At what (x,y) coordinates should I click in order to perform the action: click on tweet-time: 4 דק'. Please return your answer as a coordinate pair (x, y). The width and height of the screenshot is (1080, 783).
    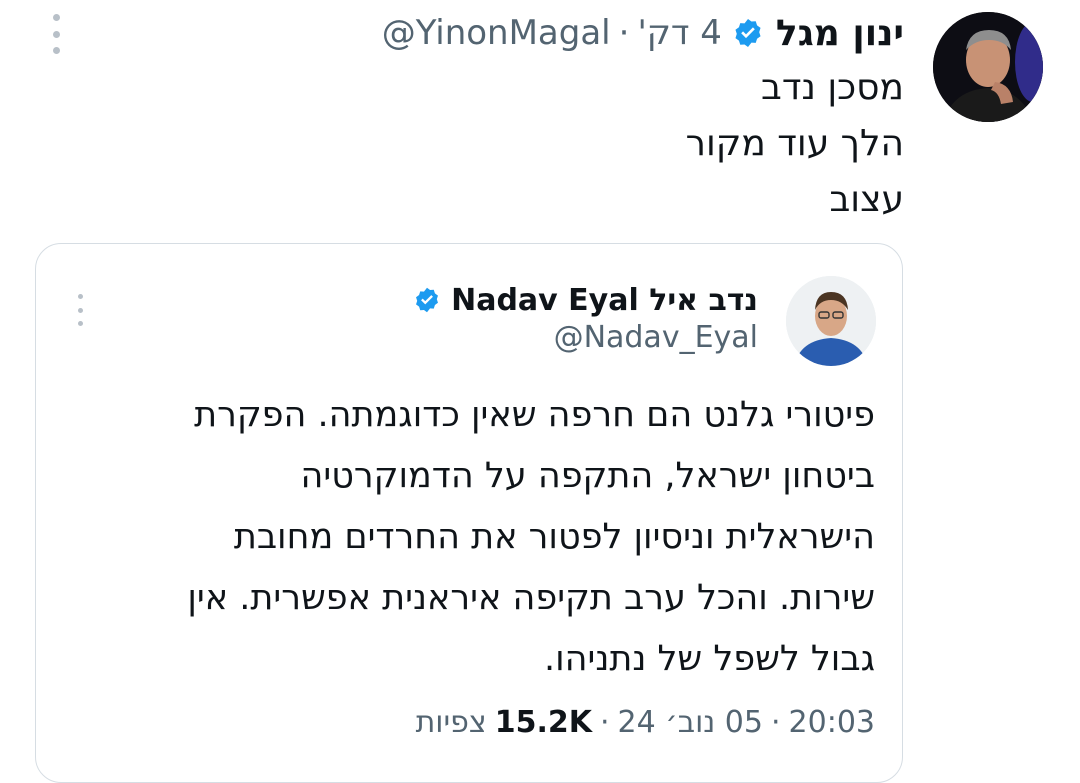
    Looking at the image, I should click on (679, 33).